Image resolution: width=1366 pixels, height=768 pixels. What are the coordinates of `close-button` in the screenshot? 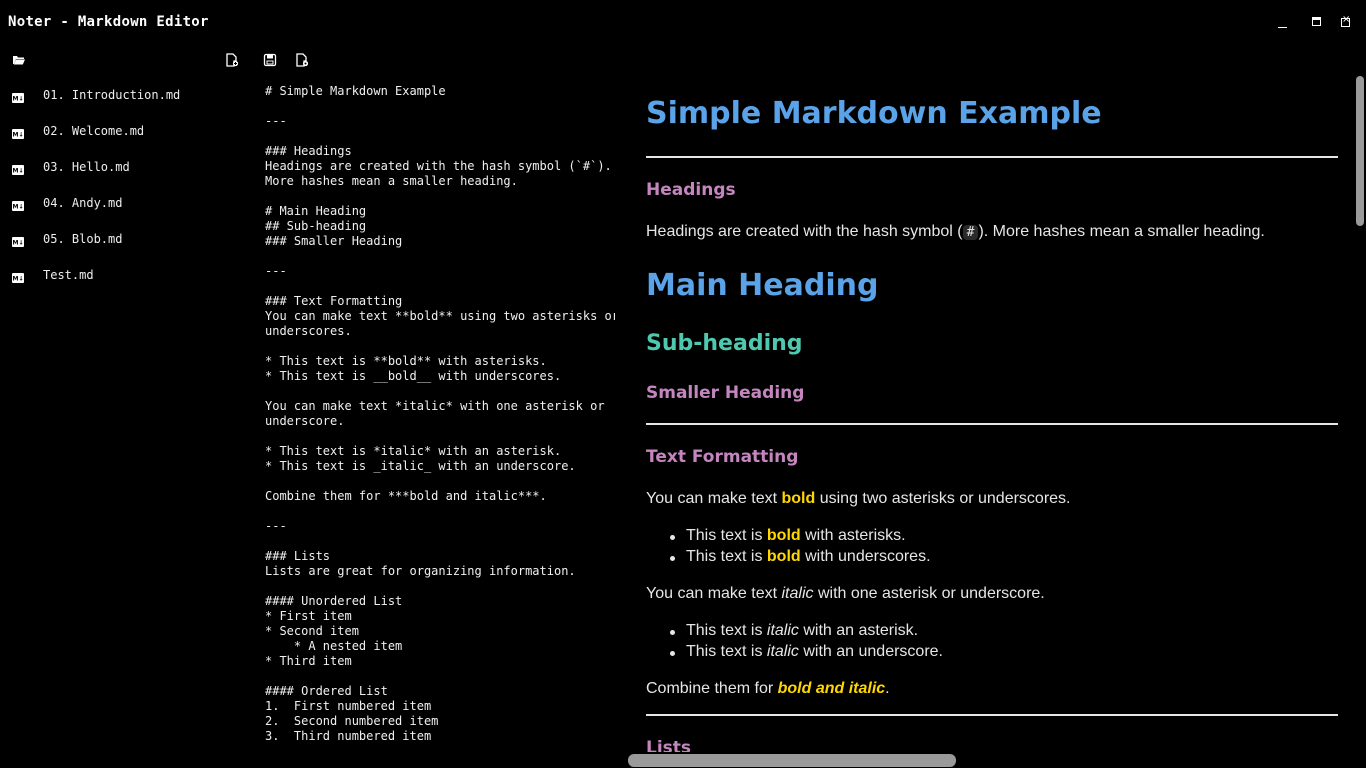 It's located at (1346, 23).